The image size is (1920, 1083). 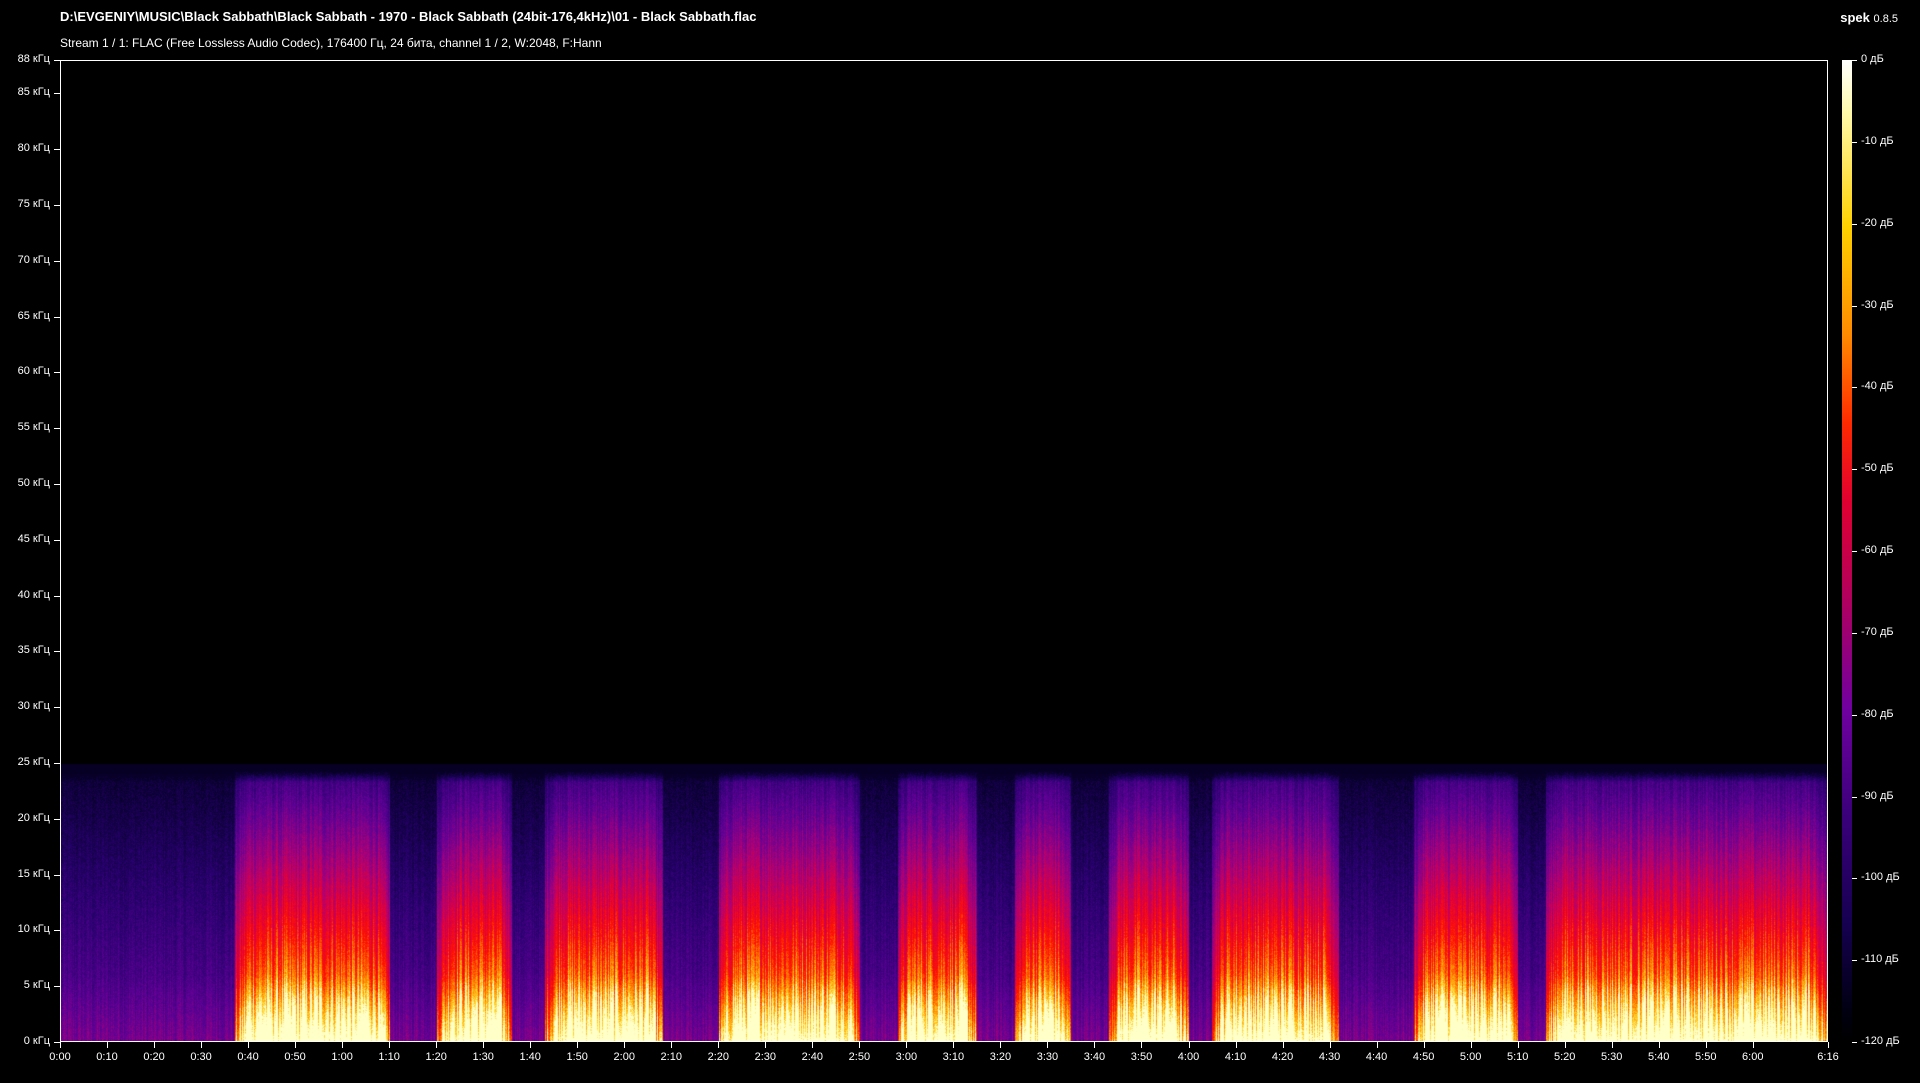 I want to click on time-tick-label: 4:30, so click(x=1329, y=1057).